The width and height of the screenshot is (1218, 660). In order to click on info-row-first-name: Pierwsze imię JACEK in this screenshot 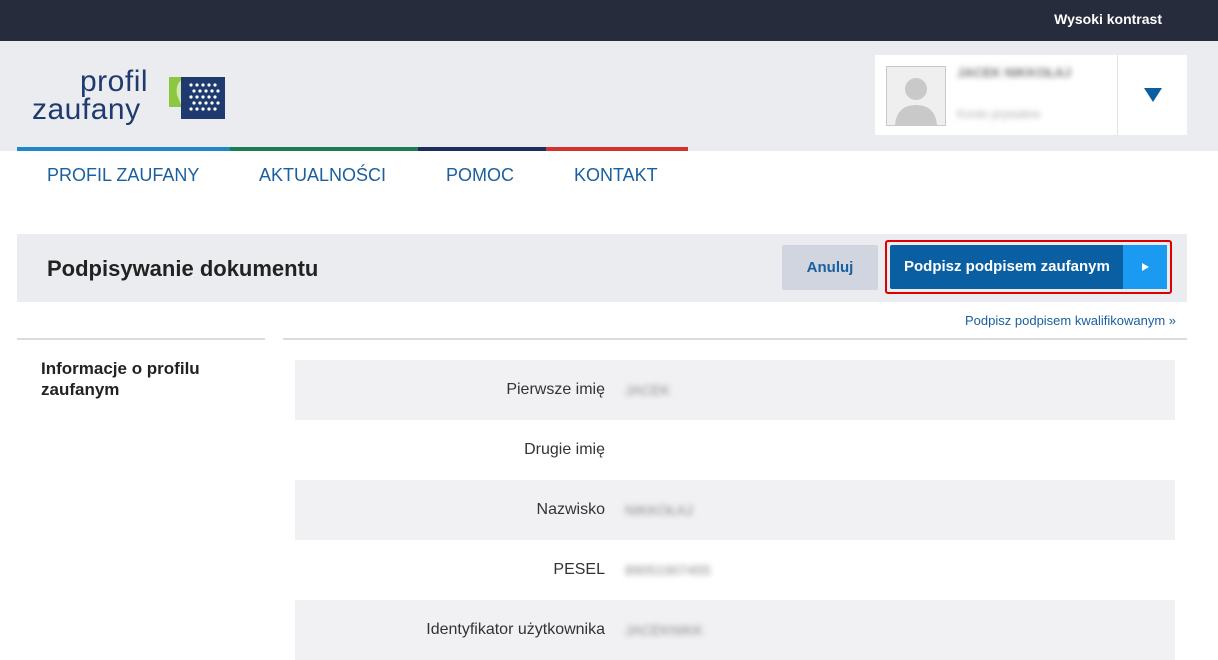, I will do `click(735, 390)`.